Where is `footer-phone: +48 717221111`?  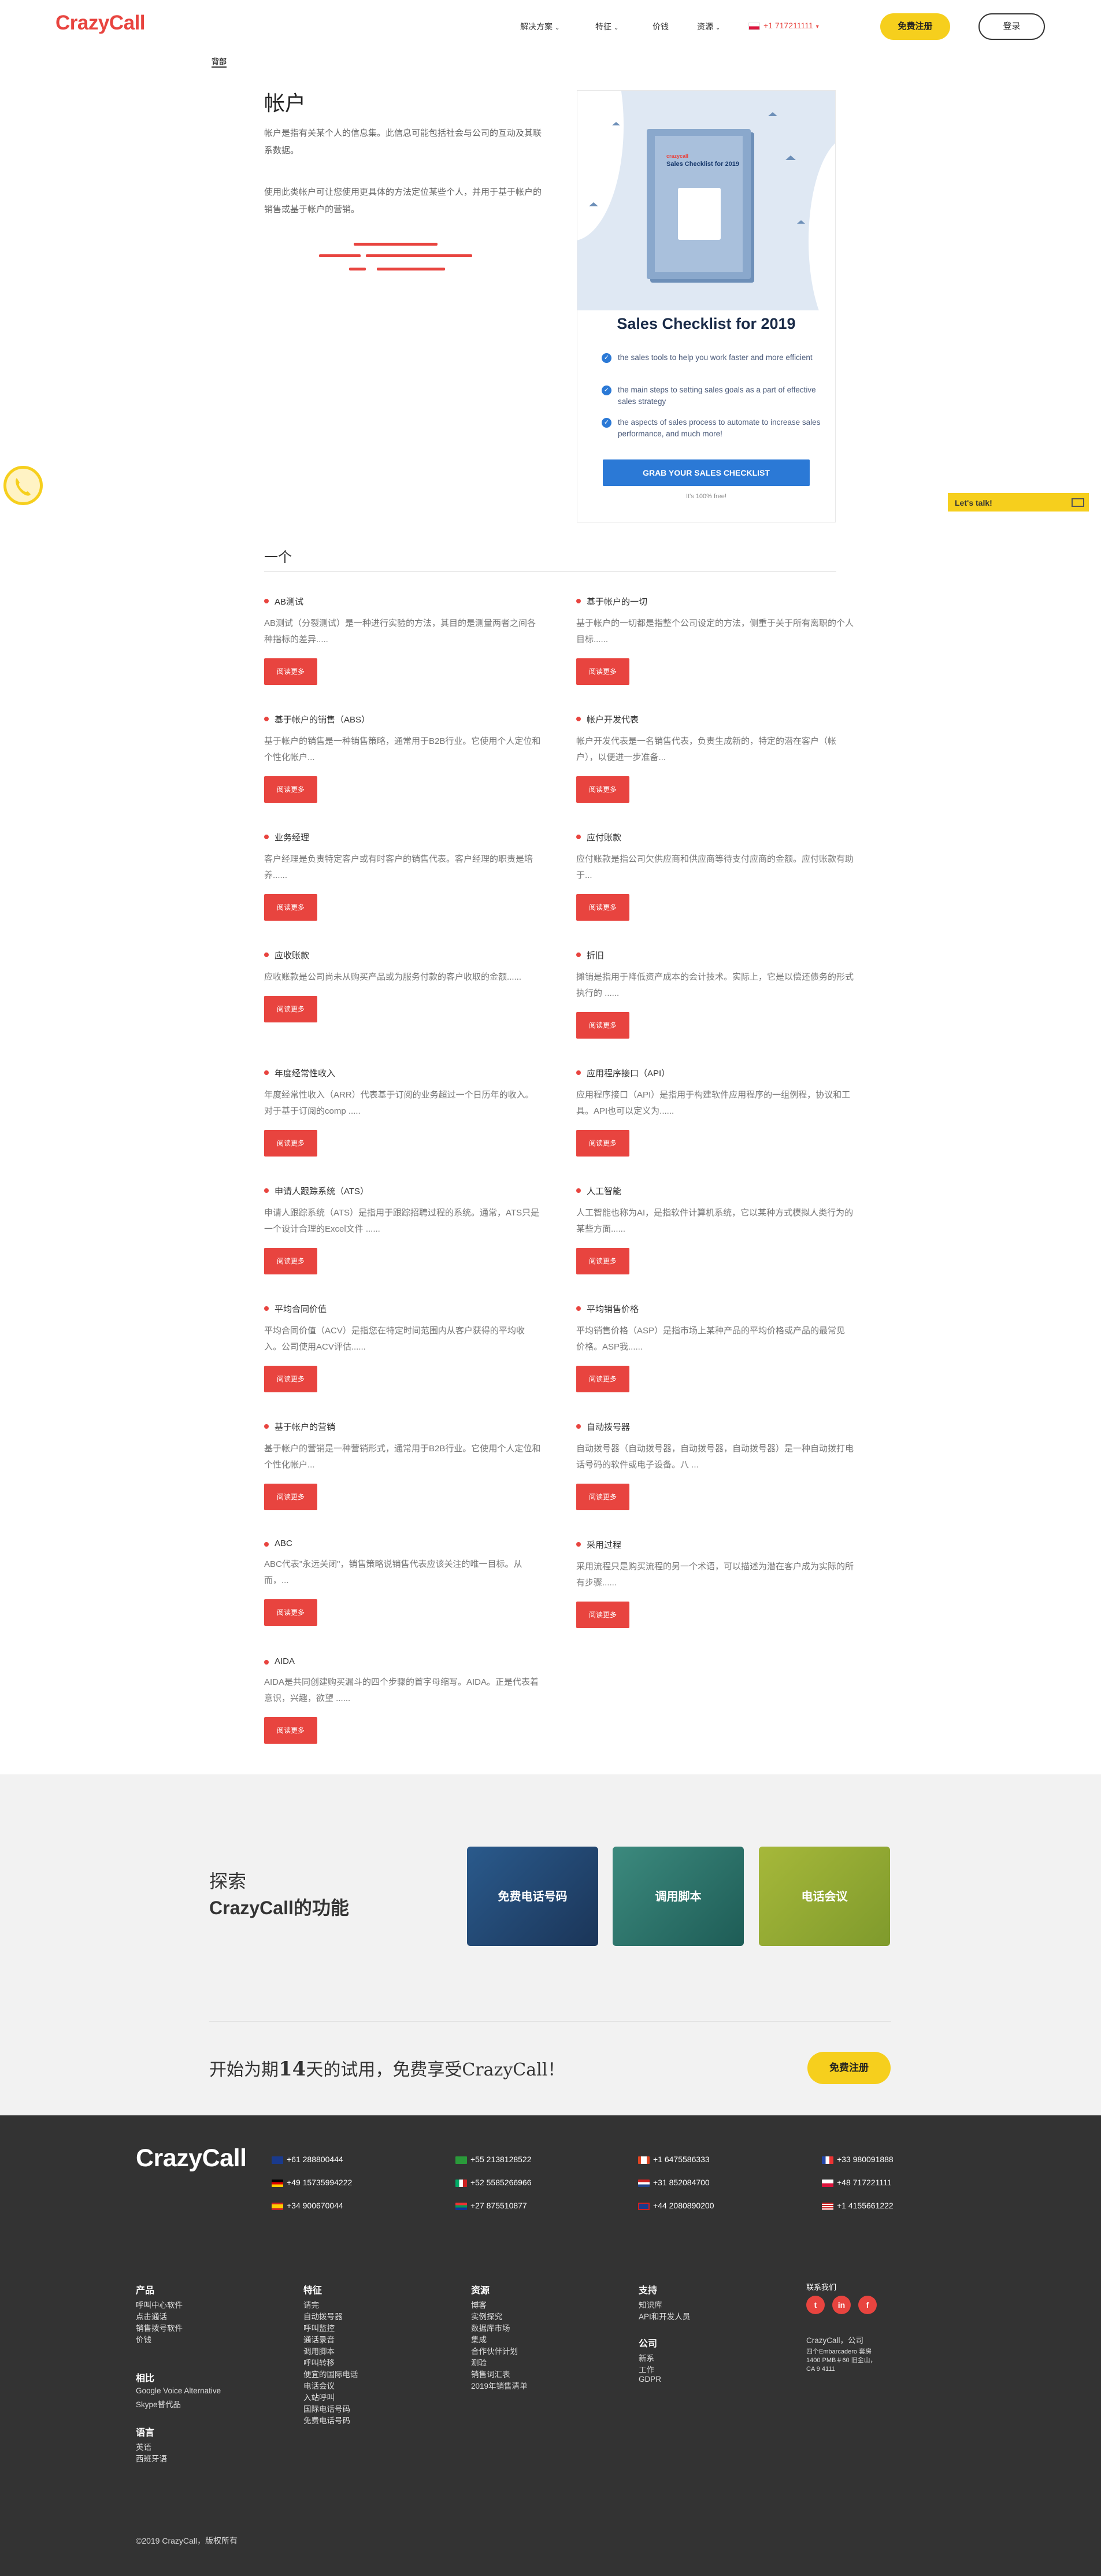
footer-phone: +48 717221111 is located at coordinates (857, 2182).